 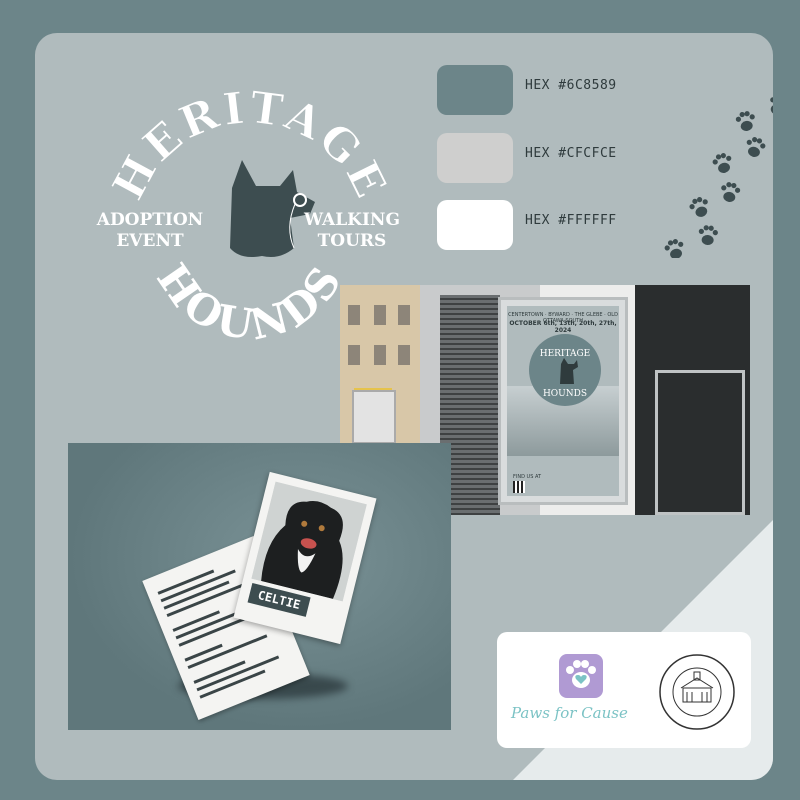 I want to click on poster-logo: HERITAGE HOUNDS, so click(x=565, y=370).